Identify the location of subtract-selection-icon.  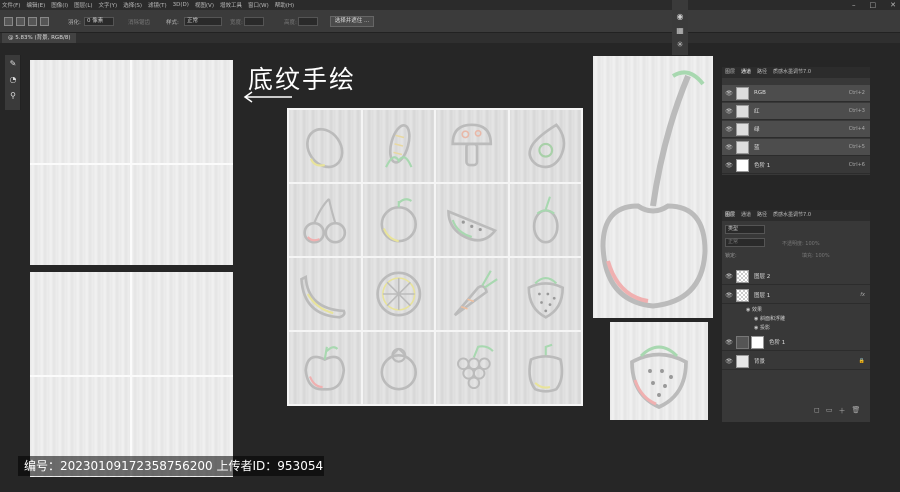
(32, 21).